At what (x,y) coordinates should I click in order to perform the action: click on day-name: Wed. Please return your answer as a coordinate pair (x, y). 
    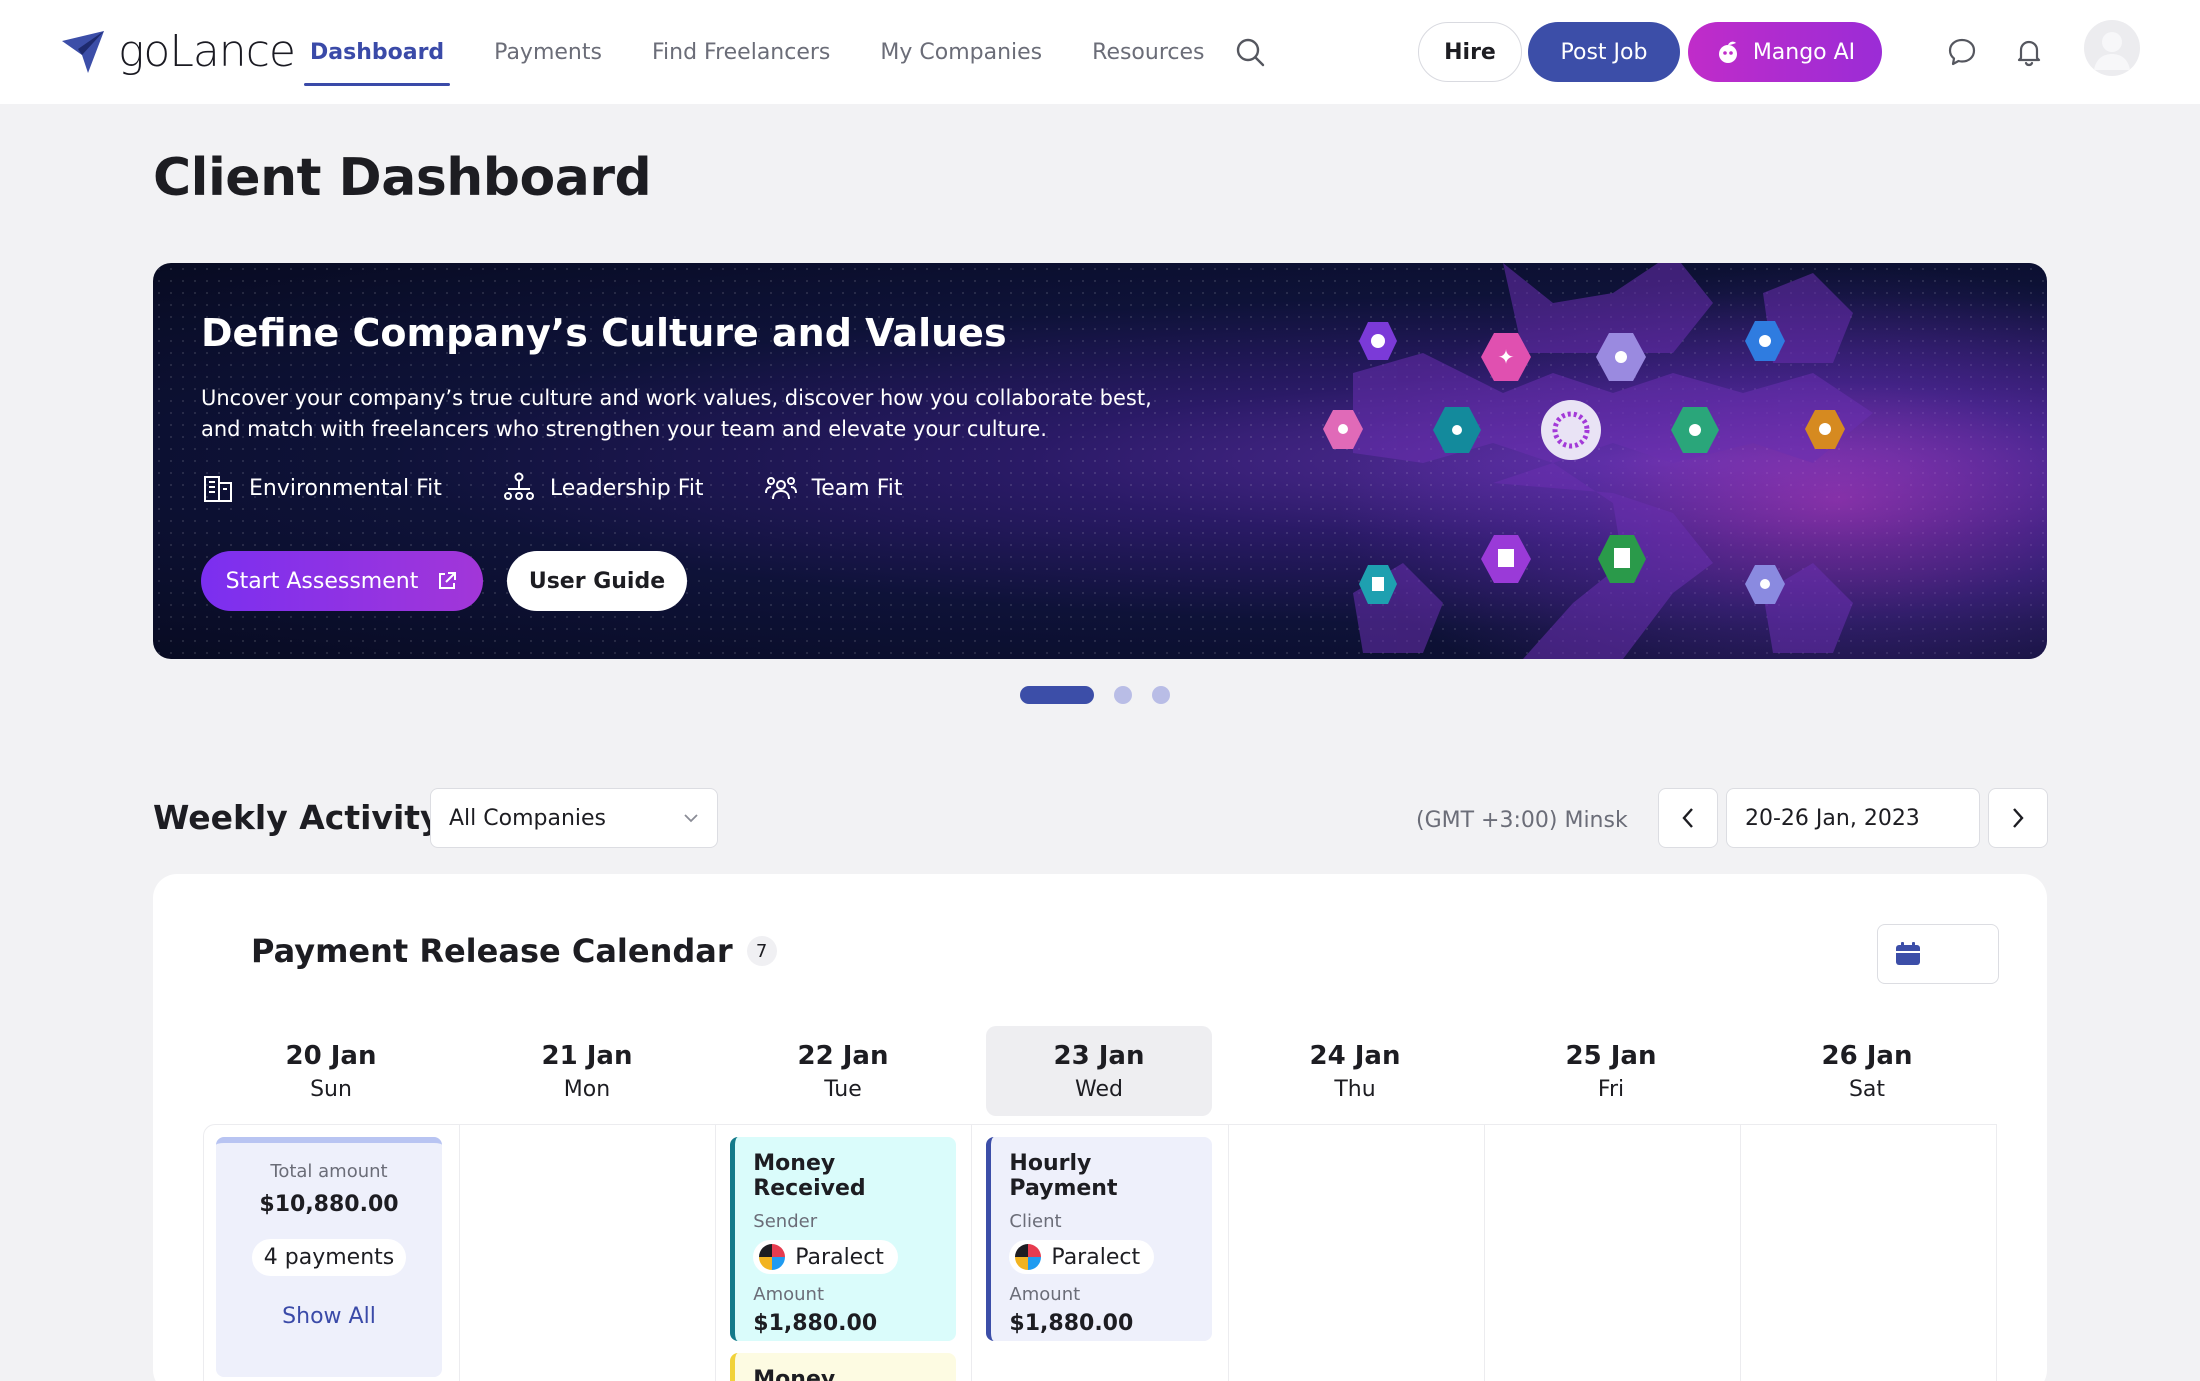
    Looking at the image, I should click on (1099, 1089).